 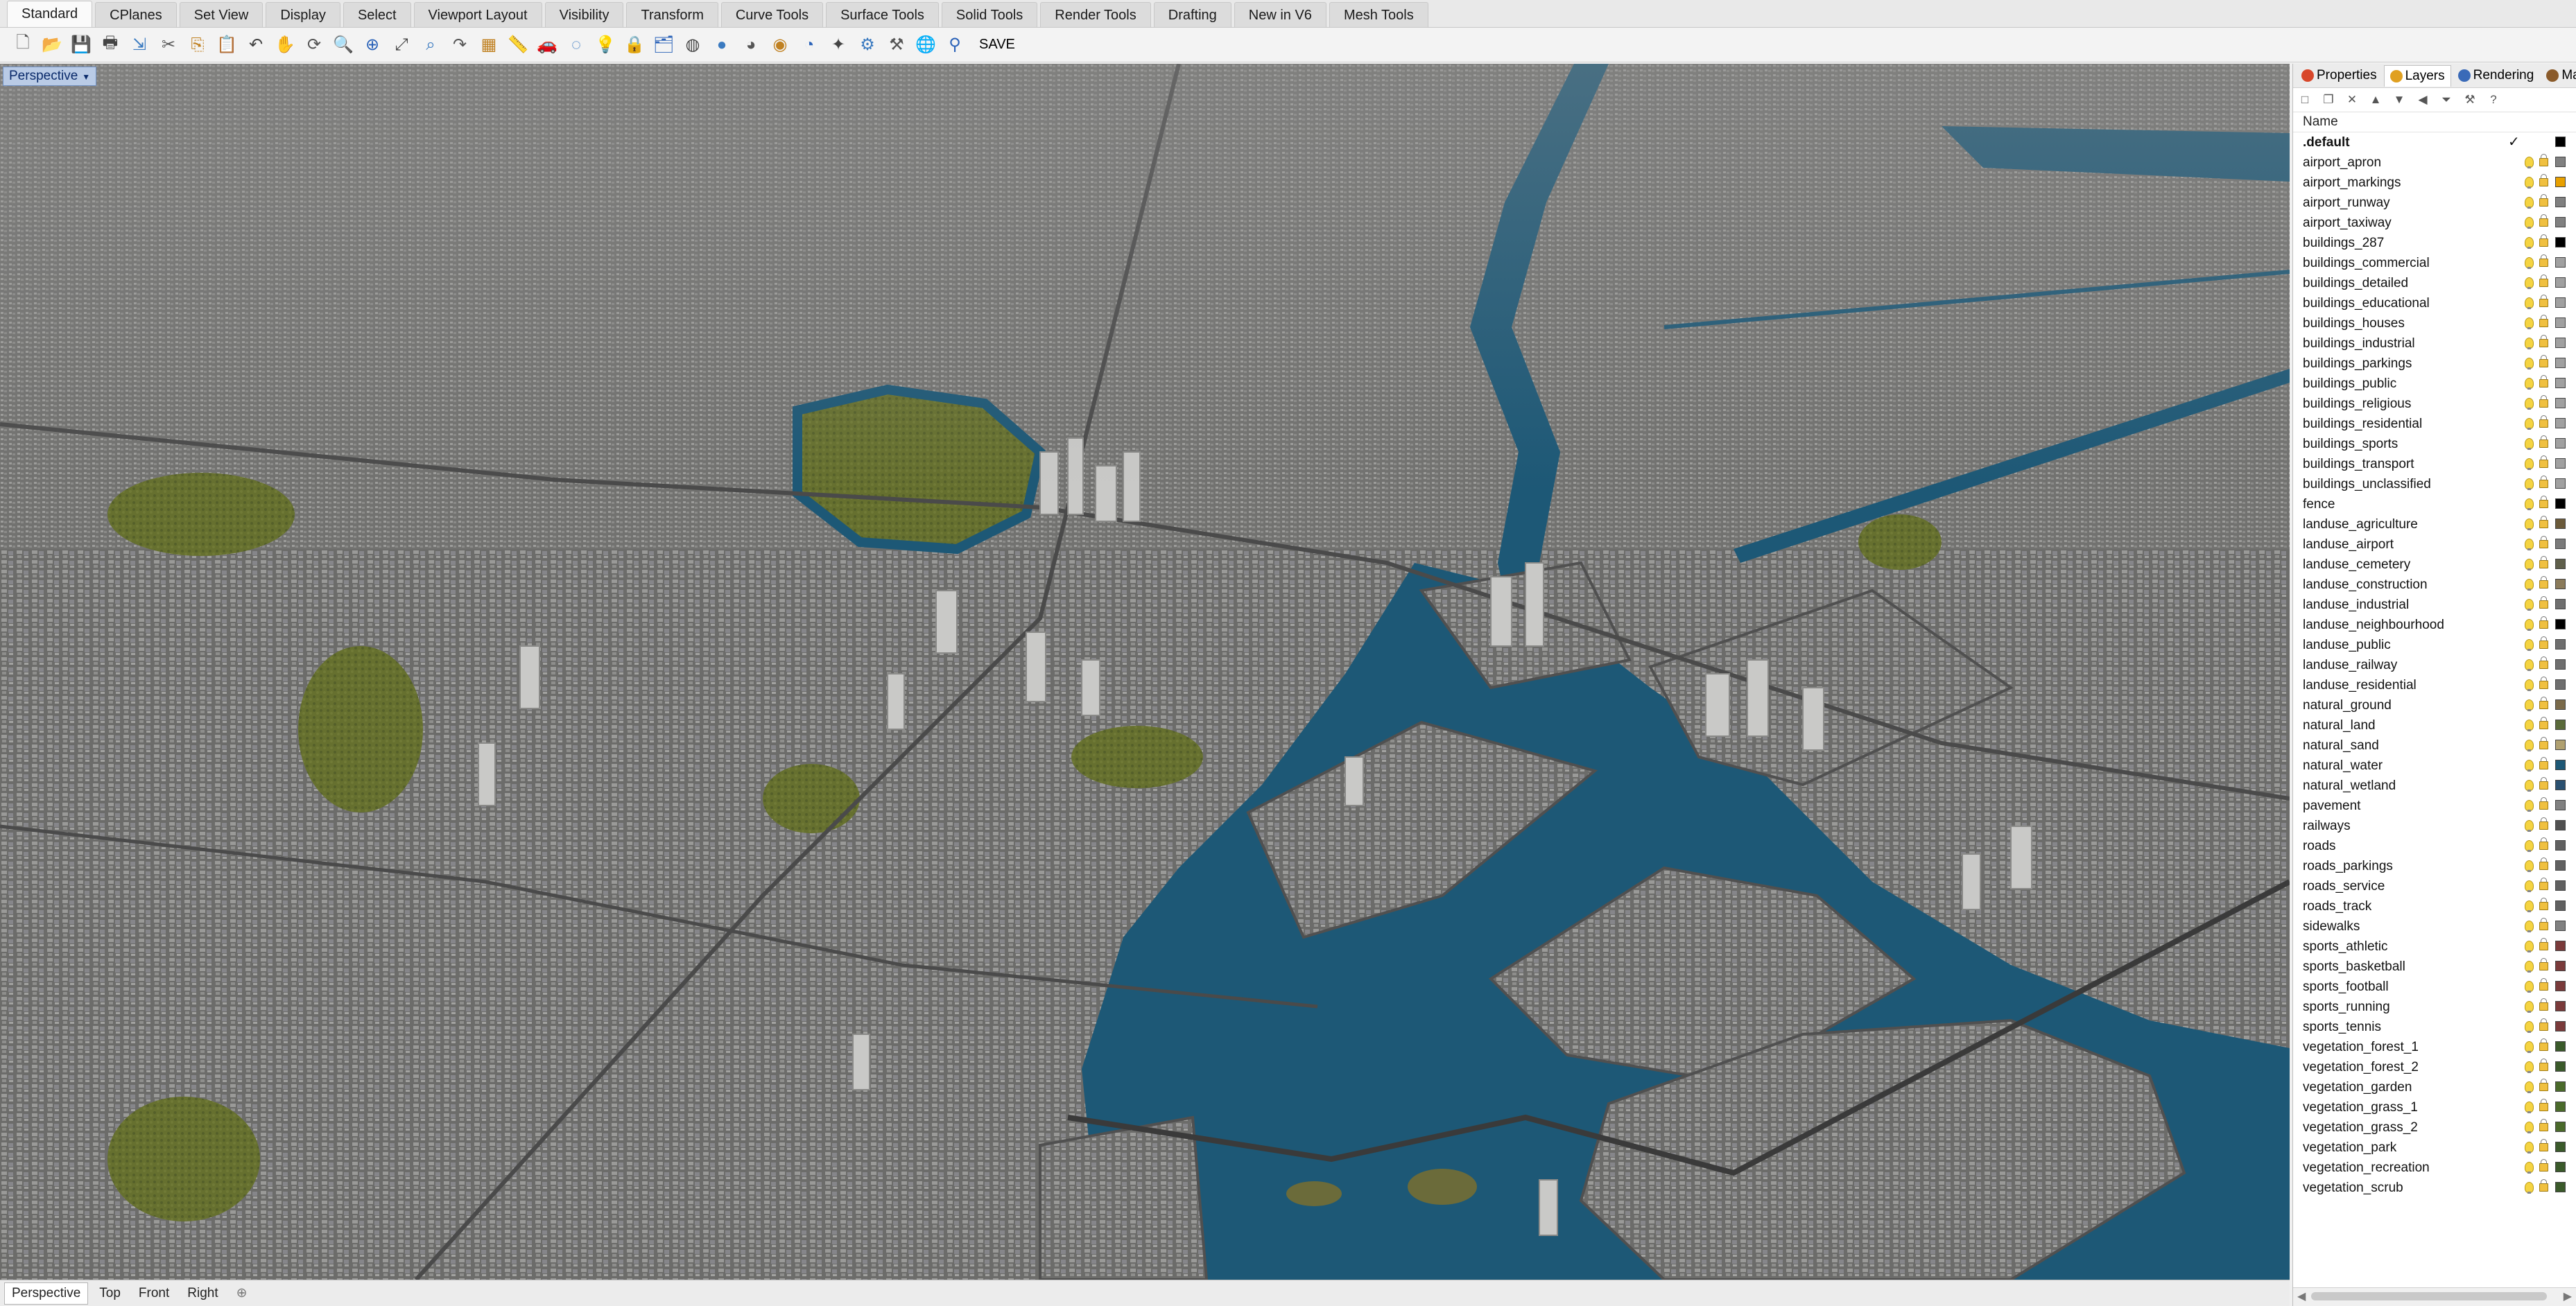 I want to click on import-button: ⇲, so click(x=139, y=45).